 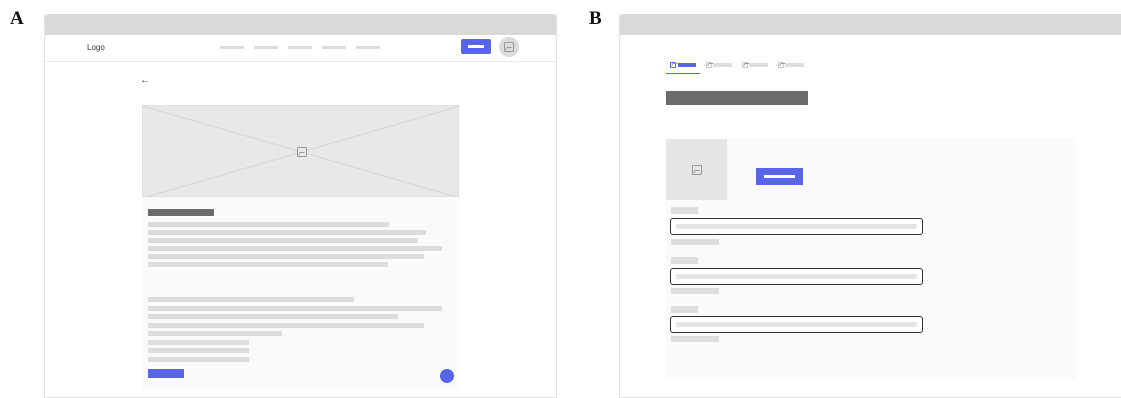 What do you see at coordinates (181, 212) in the screenshot?
I see `article-heading` at bounding box center [181, 212].